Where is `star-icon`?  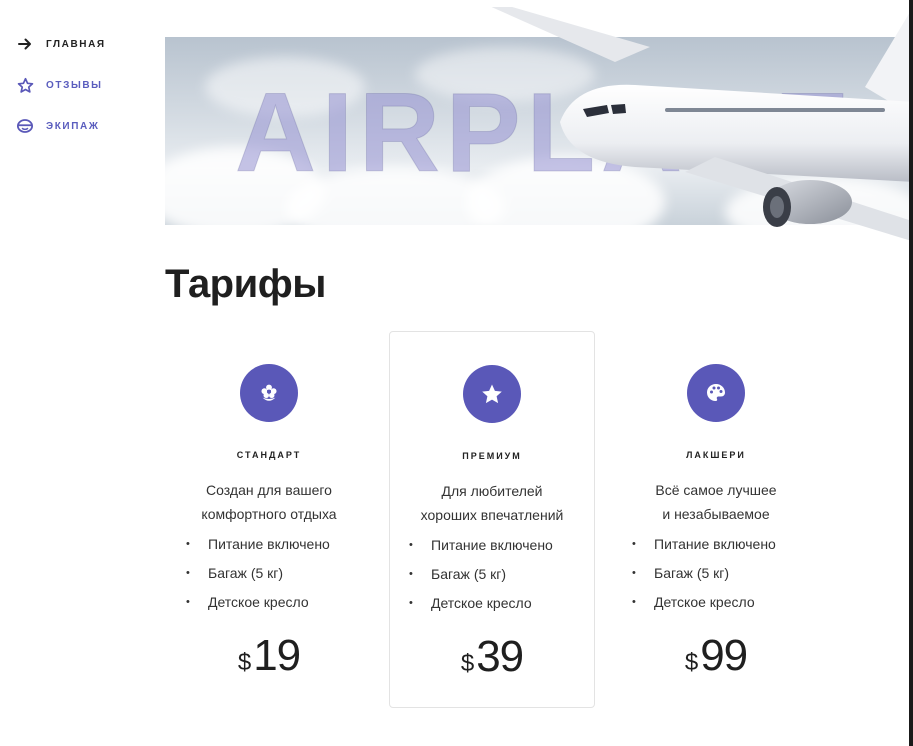 star-icon is located at coordinates (492, 394).